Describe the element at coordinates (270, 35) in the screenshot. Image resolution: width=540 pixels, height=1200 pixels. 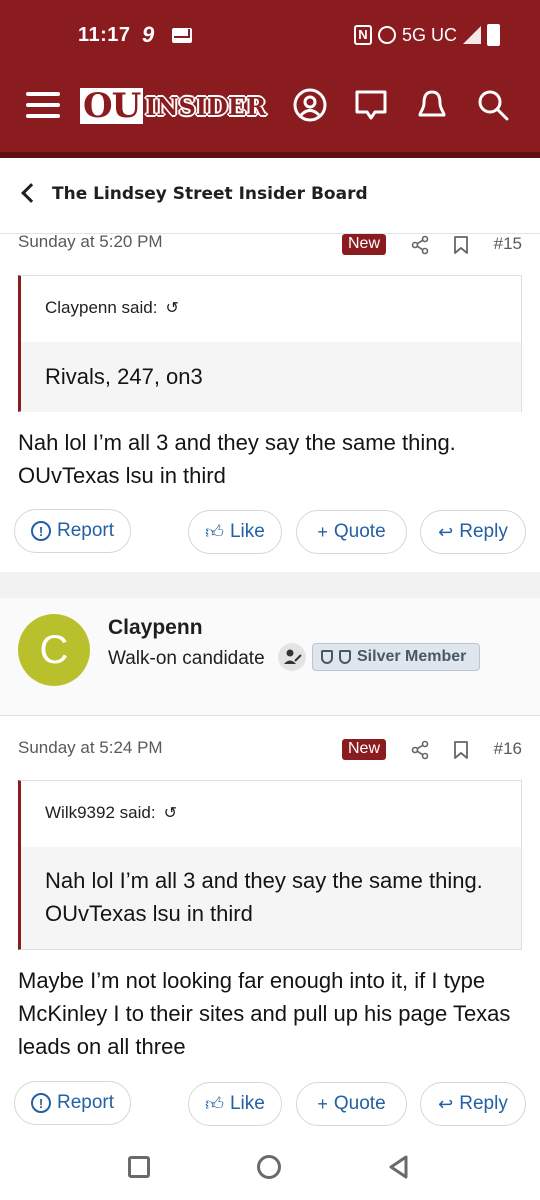
I see `status-bar: 11:17 9 N 5G UC` at that location.